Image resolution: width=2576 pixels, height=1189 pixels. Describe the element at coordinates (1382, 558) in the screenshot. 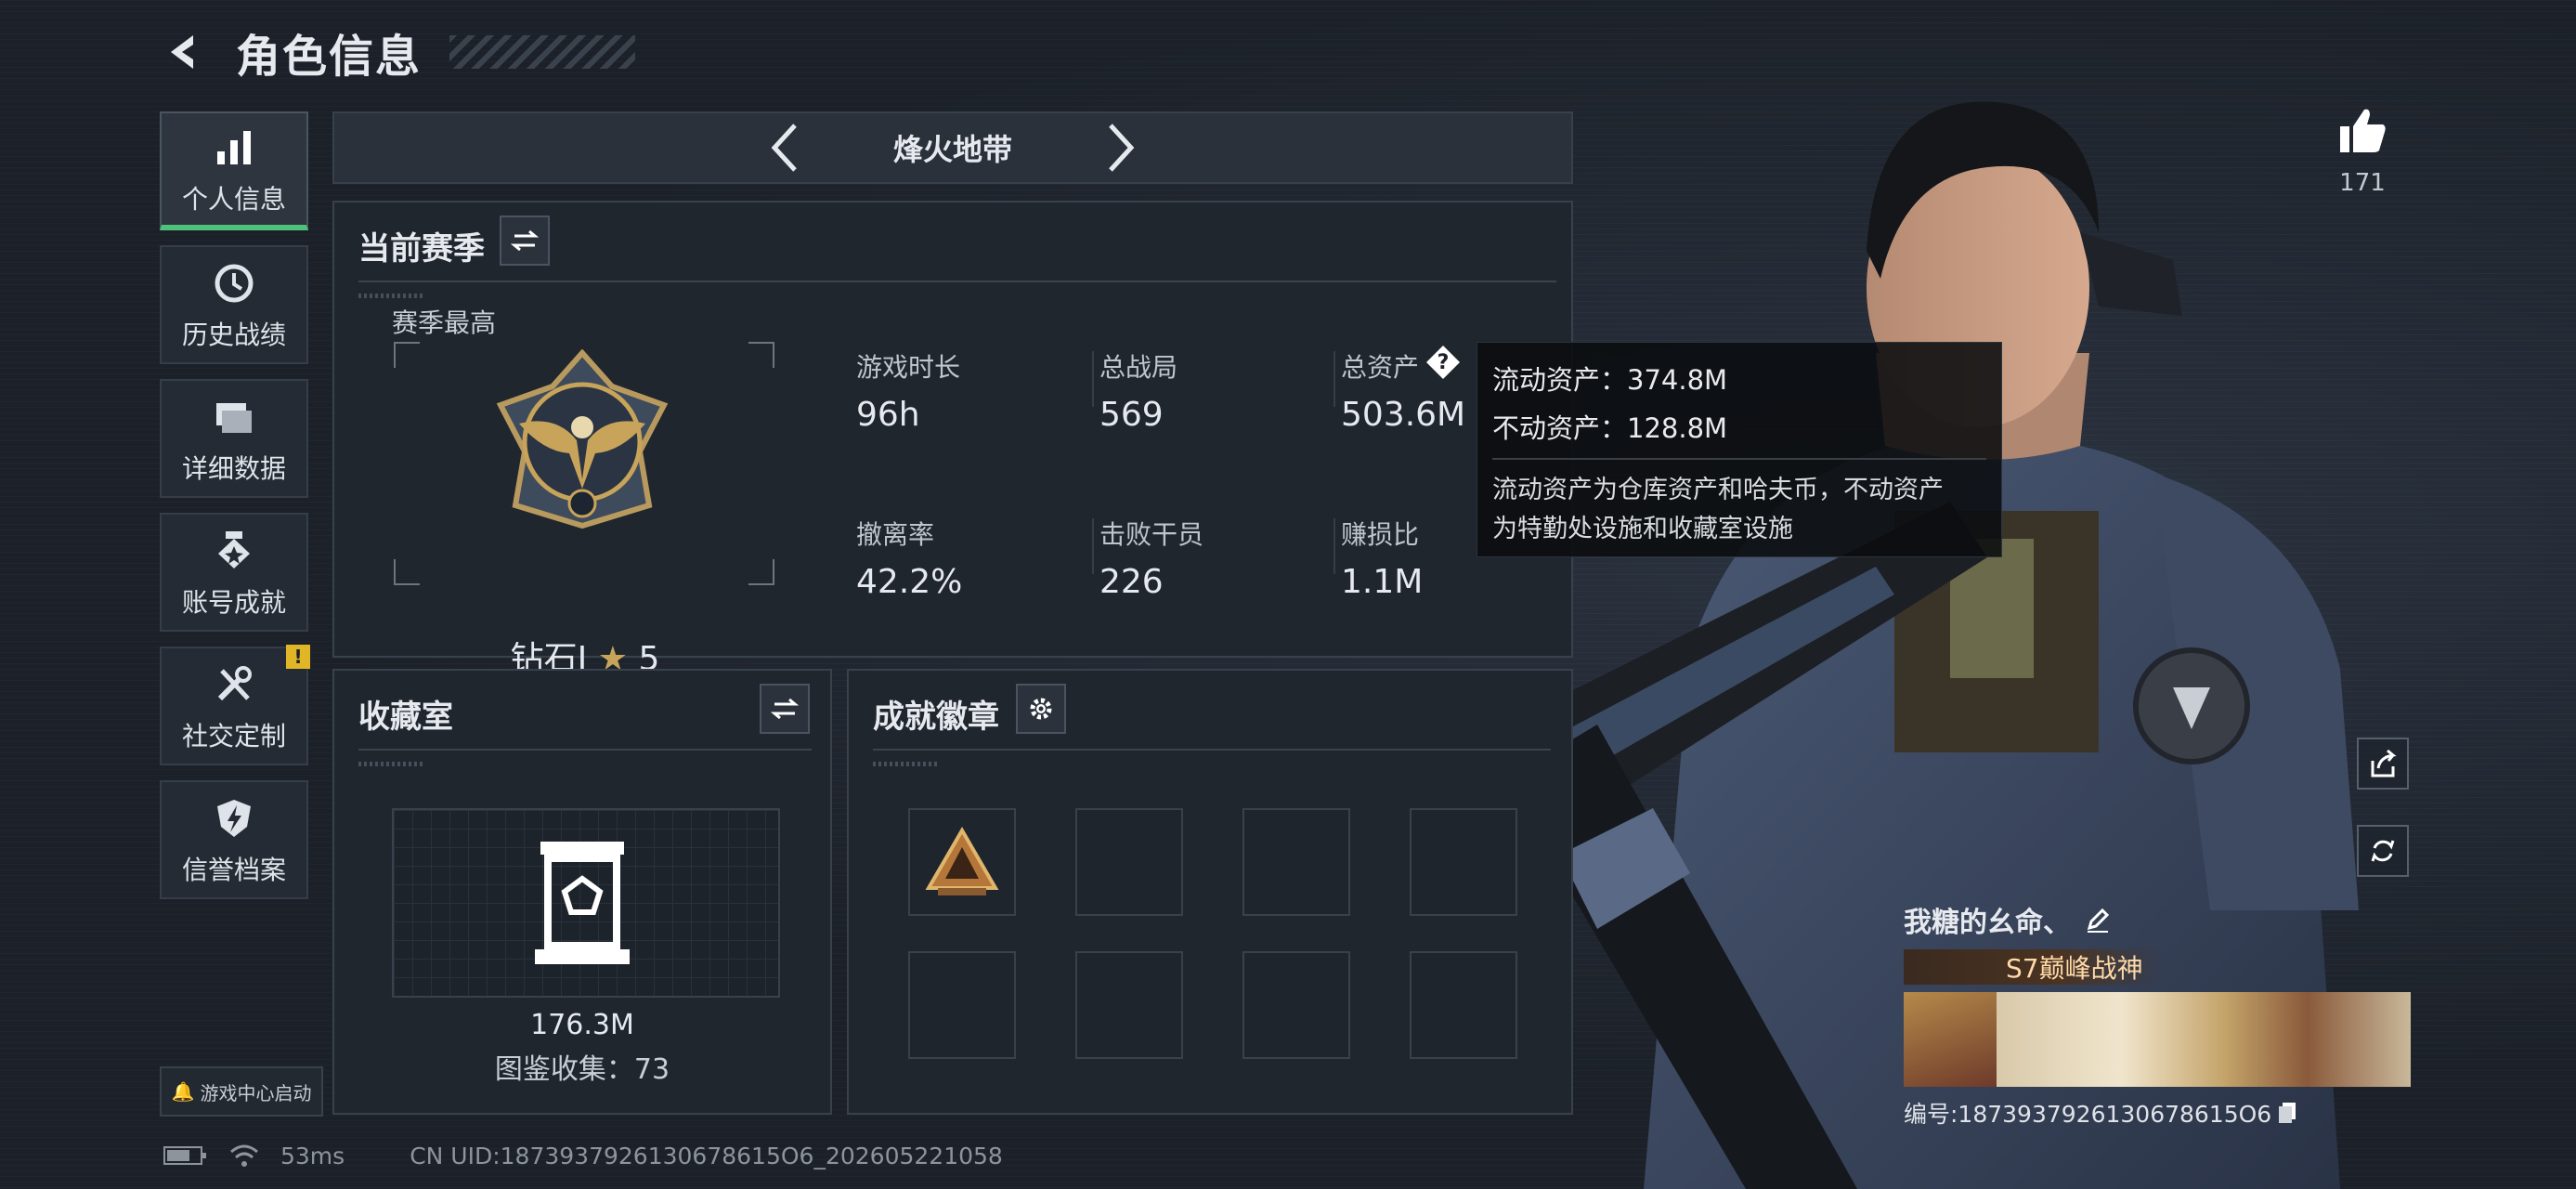

I see `stat-profit-ratio: 赚损比 1.1M` at that location.